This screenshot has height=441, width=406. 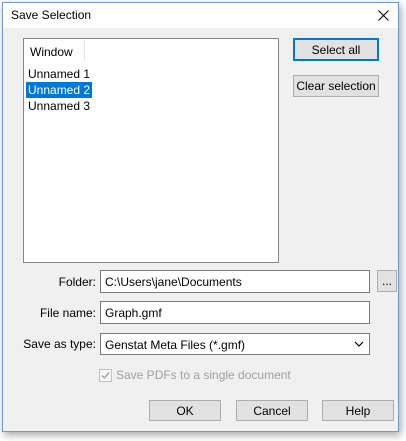 I want to click on checkmark-icon, so click(x=105, y=375).